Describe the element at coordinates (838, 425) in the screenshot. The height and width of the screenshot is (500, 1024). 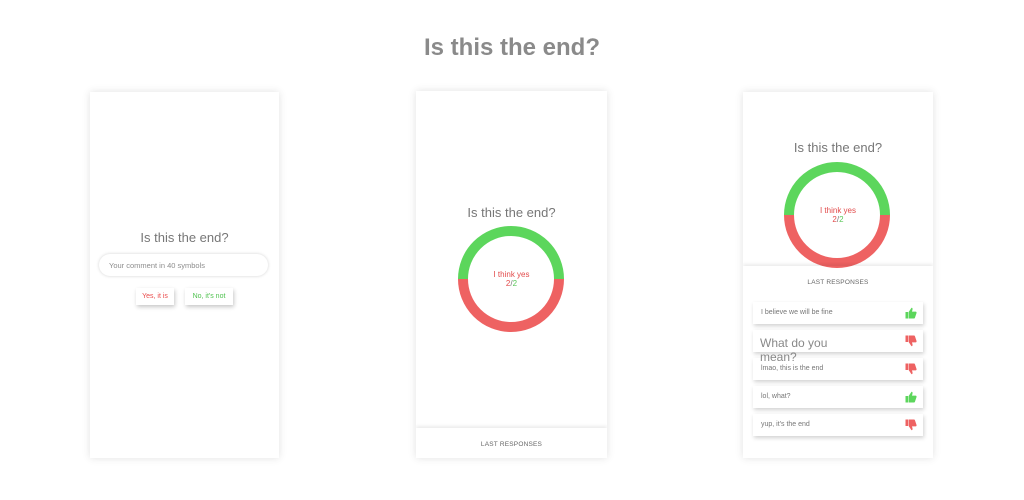
I see `response-item: yup, it's the end` at that location.